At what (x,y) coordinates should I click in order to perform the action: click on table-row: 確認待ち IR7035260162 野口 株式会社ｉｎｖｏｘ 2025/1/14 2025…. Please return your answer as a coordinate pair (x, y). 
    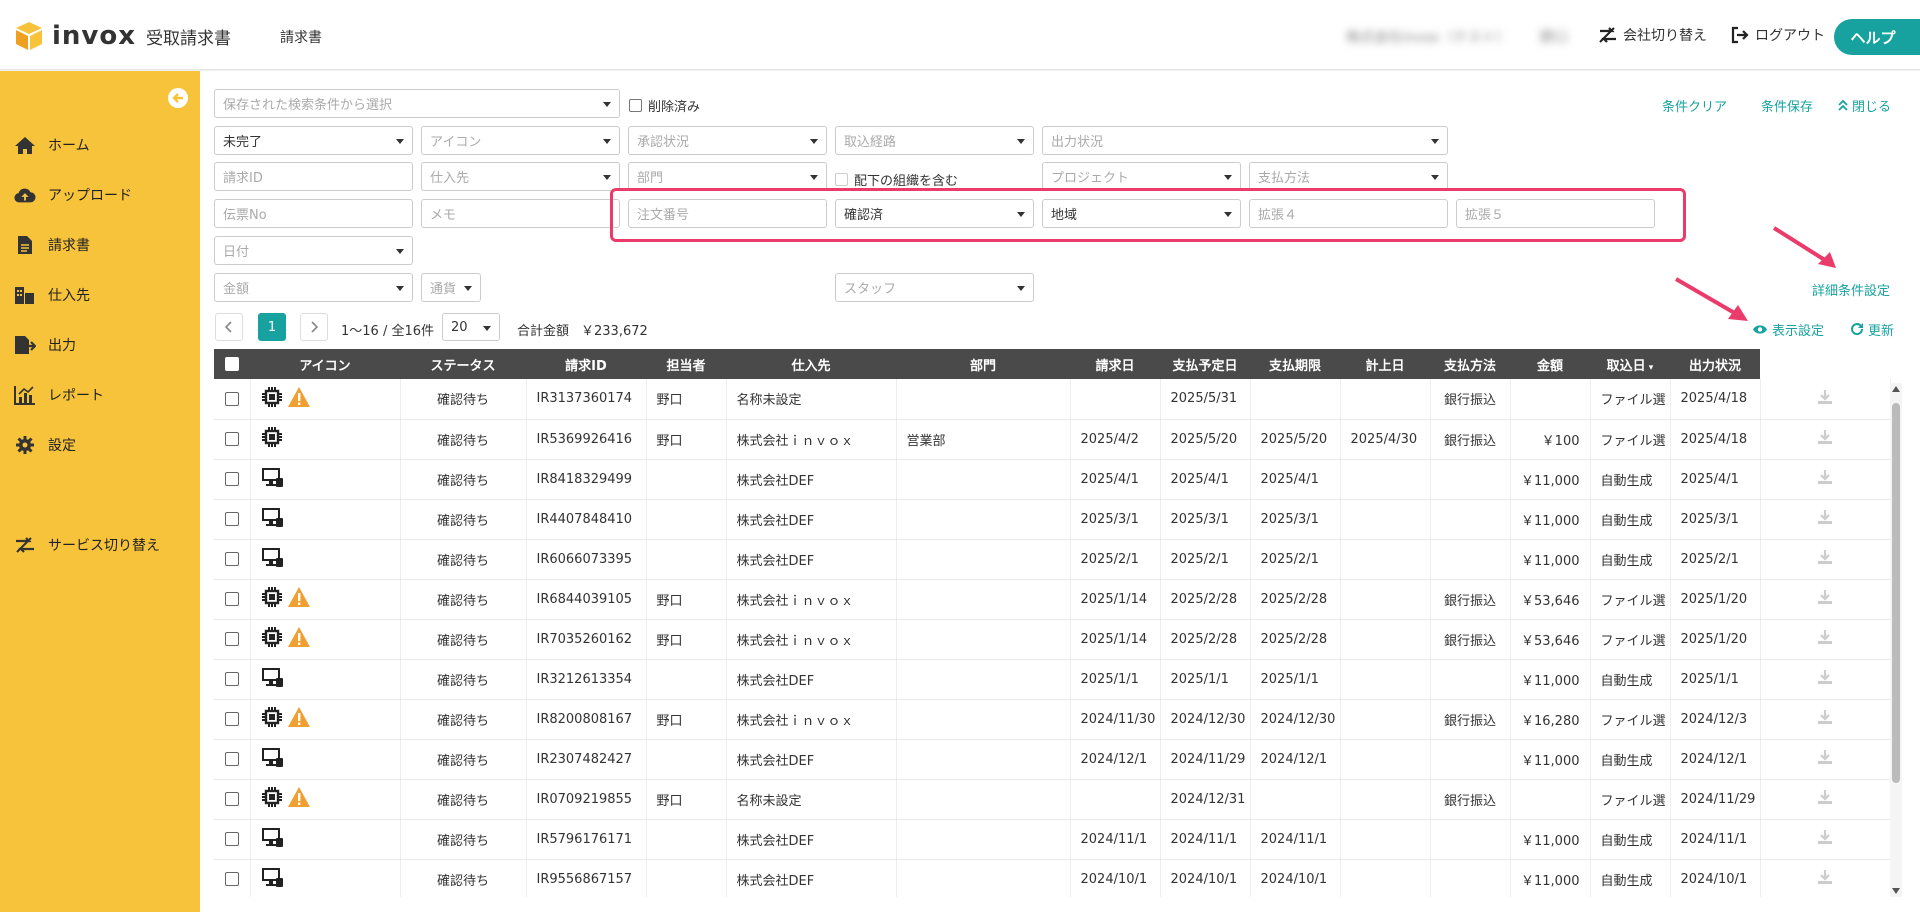
    Looking at the image, I should click on (1052, 639).